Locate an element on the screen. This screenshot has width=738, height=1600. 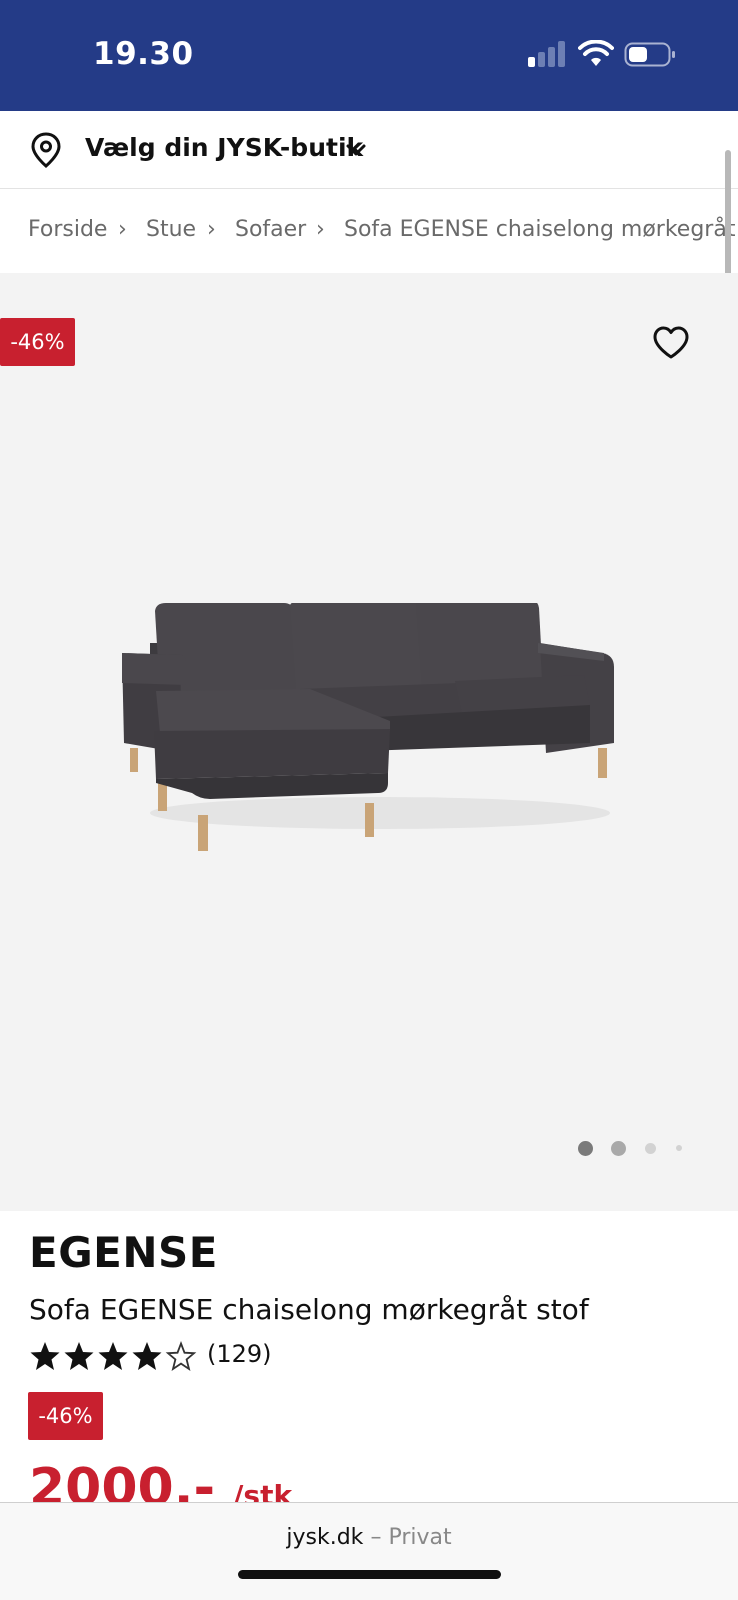
breadcrumb-item-stue: Stue is located at coordinates (171, 229).